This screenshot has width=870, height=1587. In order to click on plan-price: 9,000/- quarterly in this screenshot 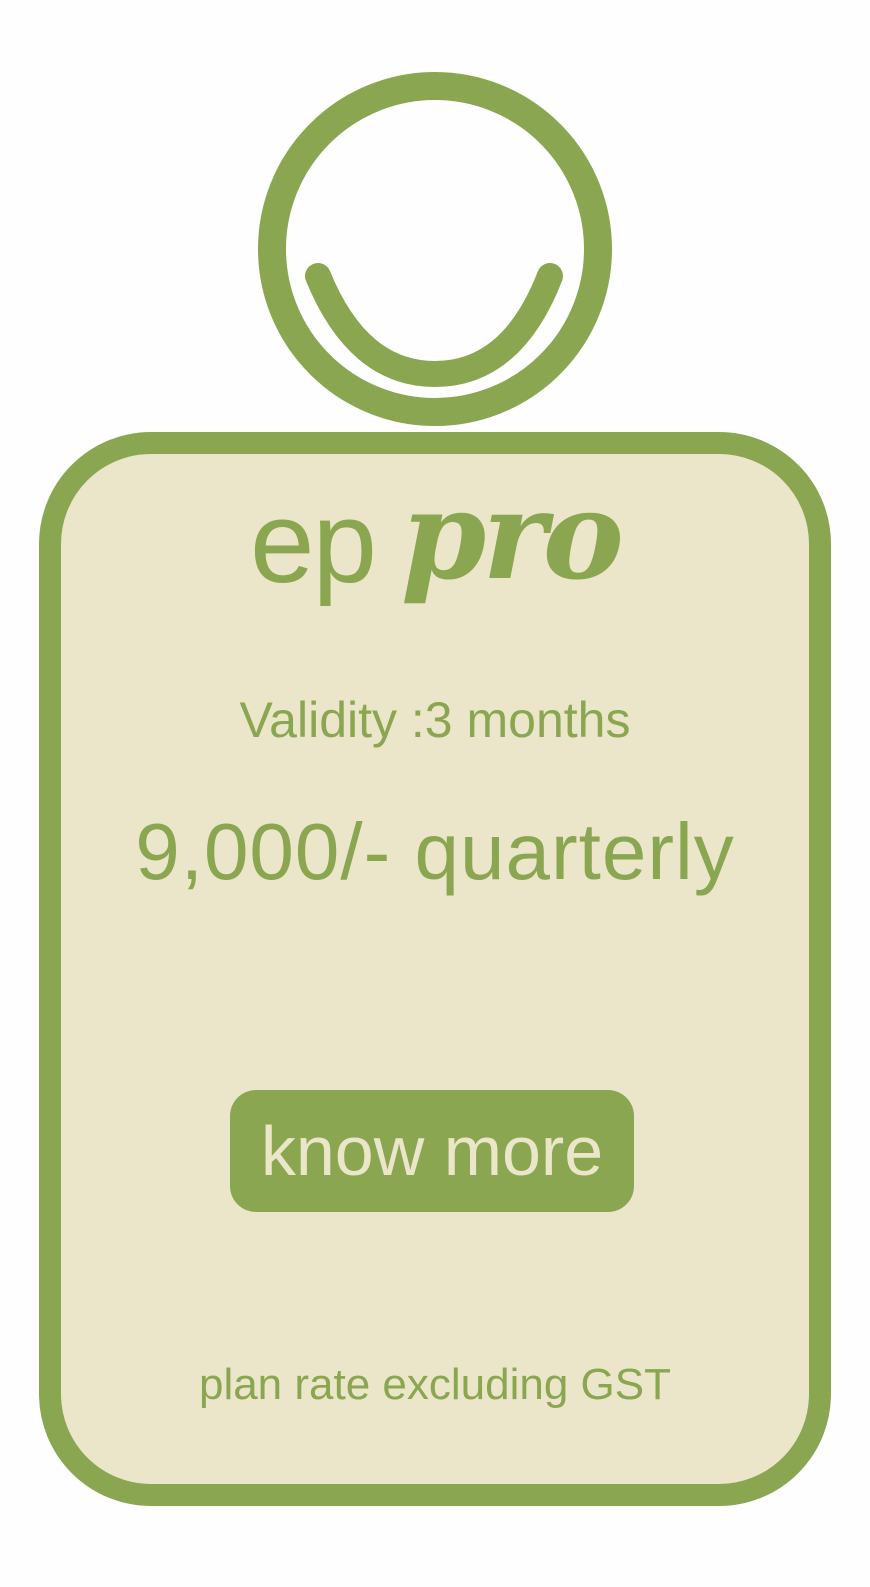, I will do `click(435, 851)`.